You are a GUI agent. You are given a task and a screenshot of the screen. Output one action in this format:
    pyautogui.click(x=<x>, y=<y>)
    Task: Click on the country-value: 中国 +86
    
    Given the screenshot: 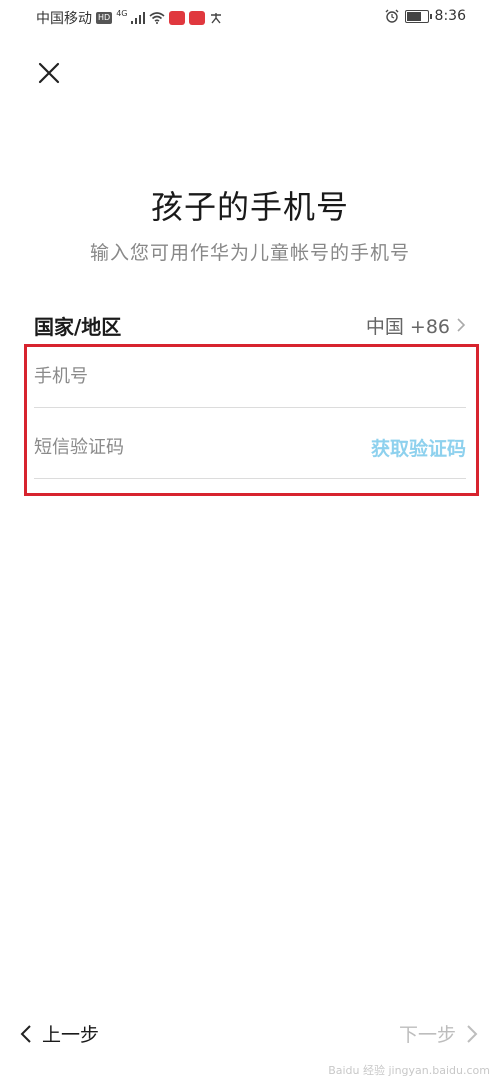 What is the action you would take?
    pyautogui.click(x=407, y=326)
    